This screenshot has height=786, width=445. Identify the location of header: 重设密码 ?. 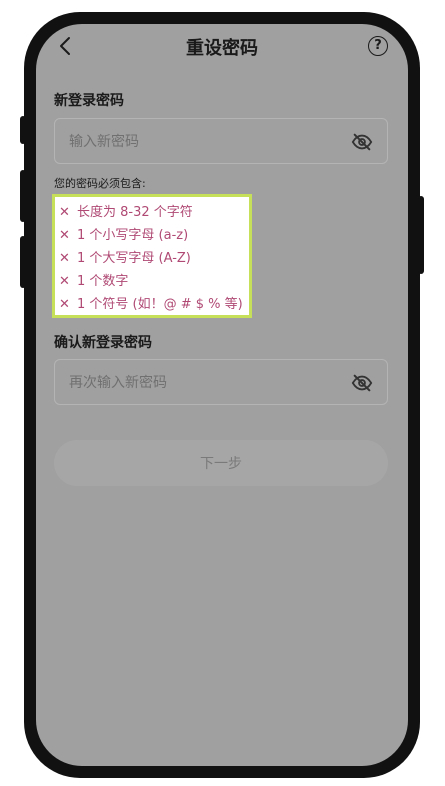
(222, 47).